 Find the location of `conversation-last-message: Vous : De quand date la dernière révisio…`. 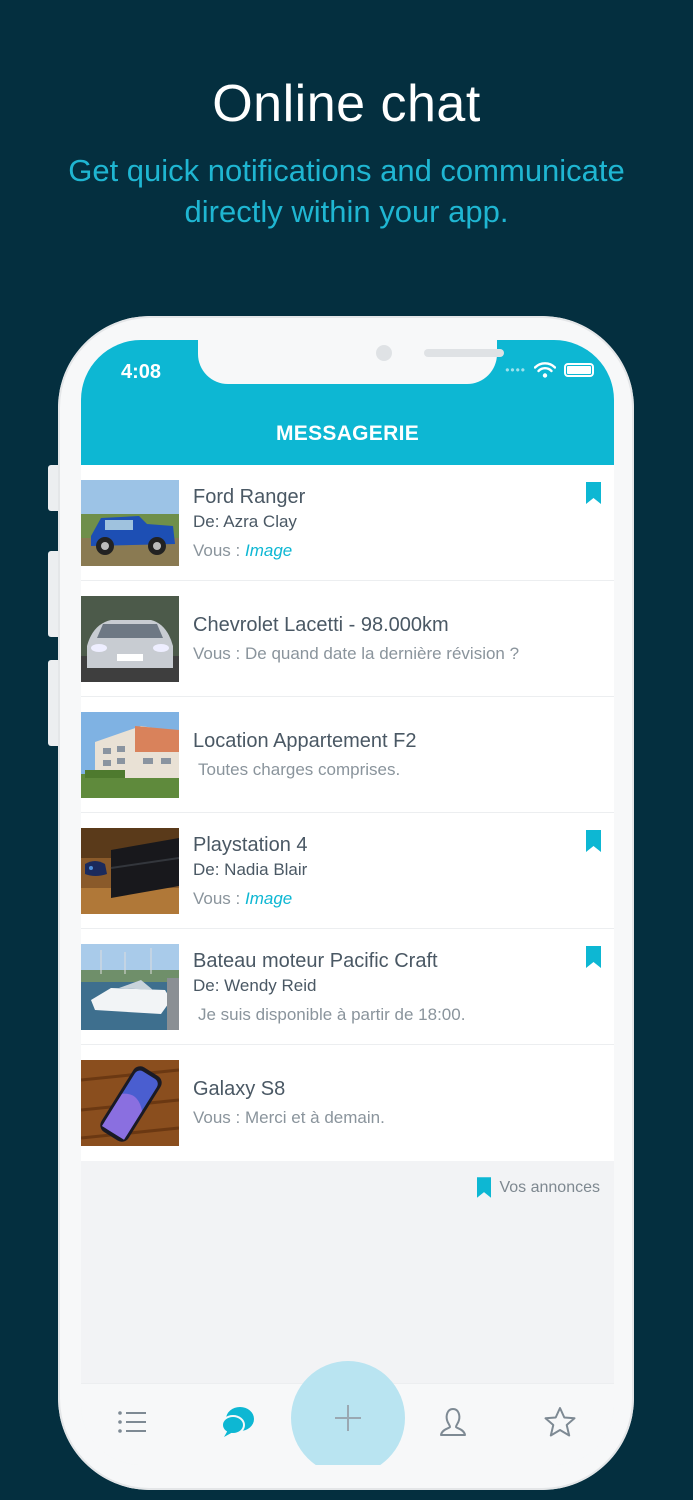

conversation-last-message: Vous : De quand date la dernière révisio… is located at coordinates (356, 654).